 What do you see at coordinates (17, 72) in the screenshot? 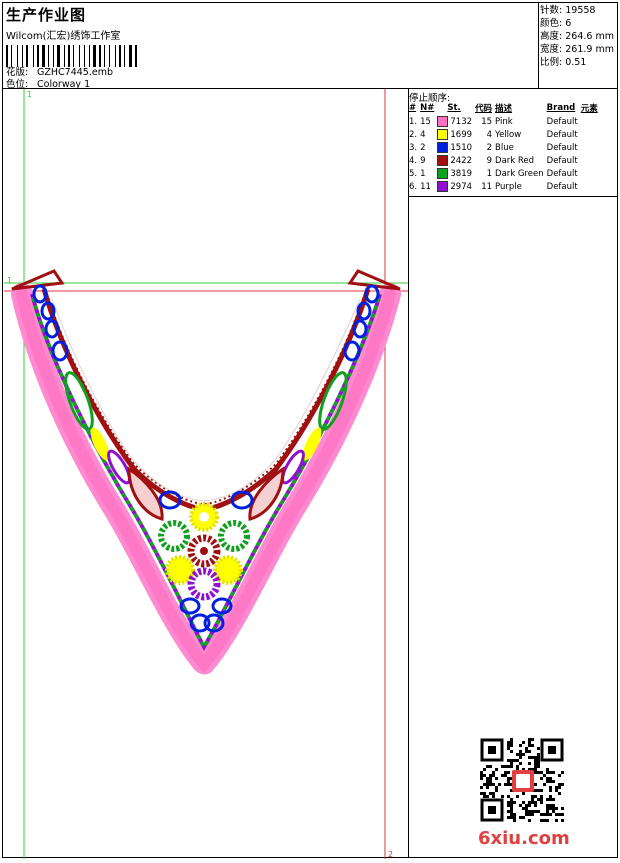
I see `design-label: 花版:` at bounding box center [17, 72].